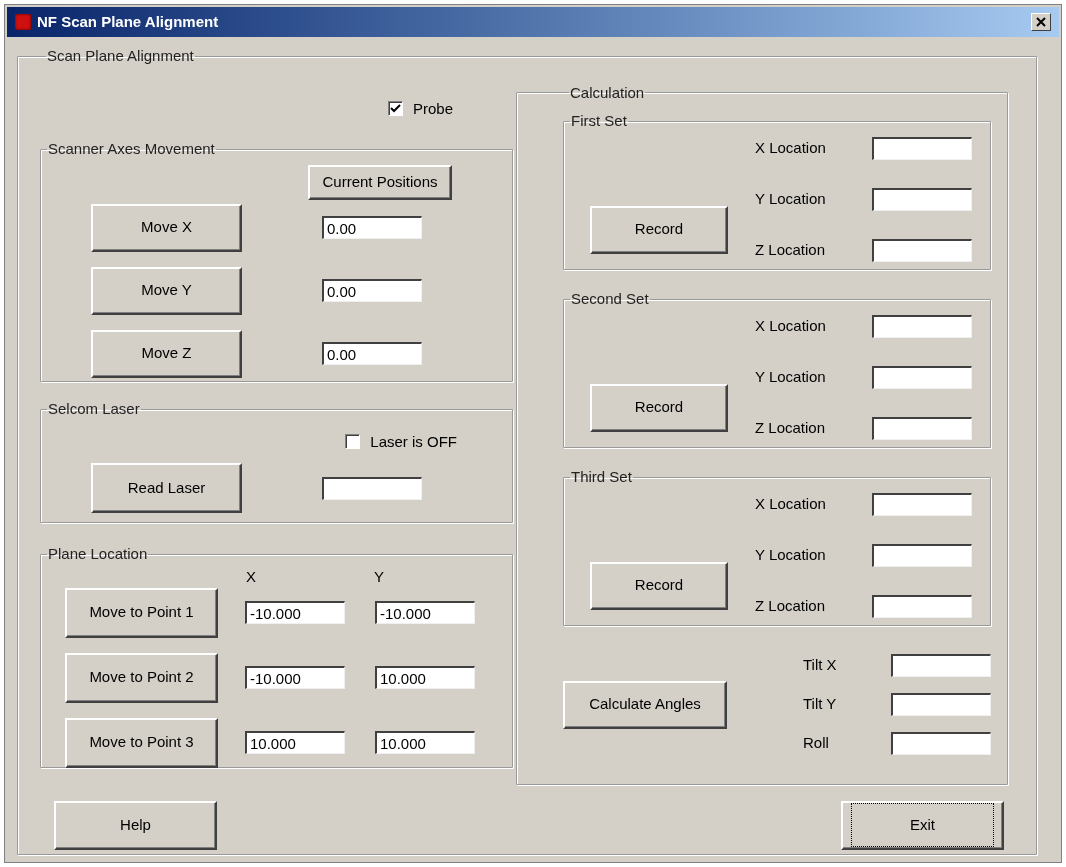  Describe the element at coordinates (607, 92) in the screenshot. I see `group-label: Calculation` at that location.